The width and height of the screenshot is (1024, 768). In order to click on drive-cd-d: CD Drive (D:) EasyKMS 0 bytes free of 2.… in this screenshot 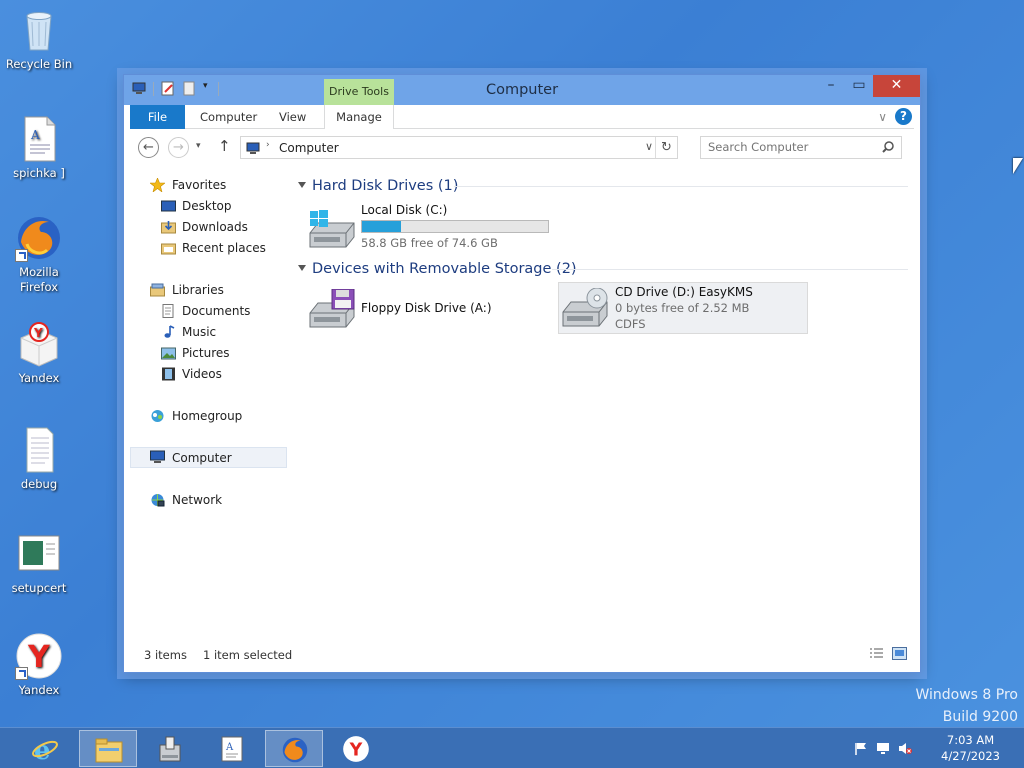, I will do `click(683, 308)`.